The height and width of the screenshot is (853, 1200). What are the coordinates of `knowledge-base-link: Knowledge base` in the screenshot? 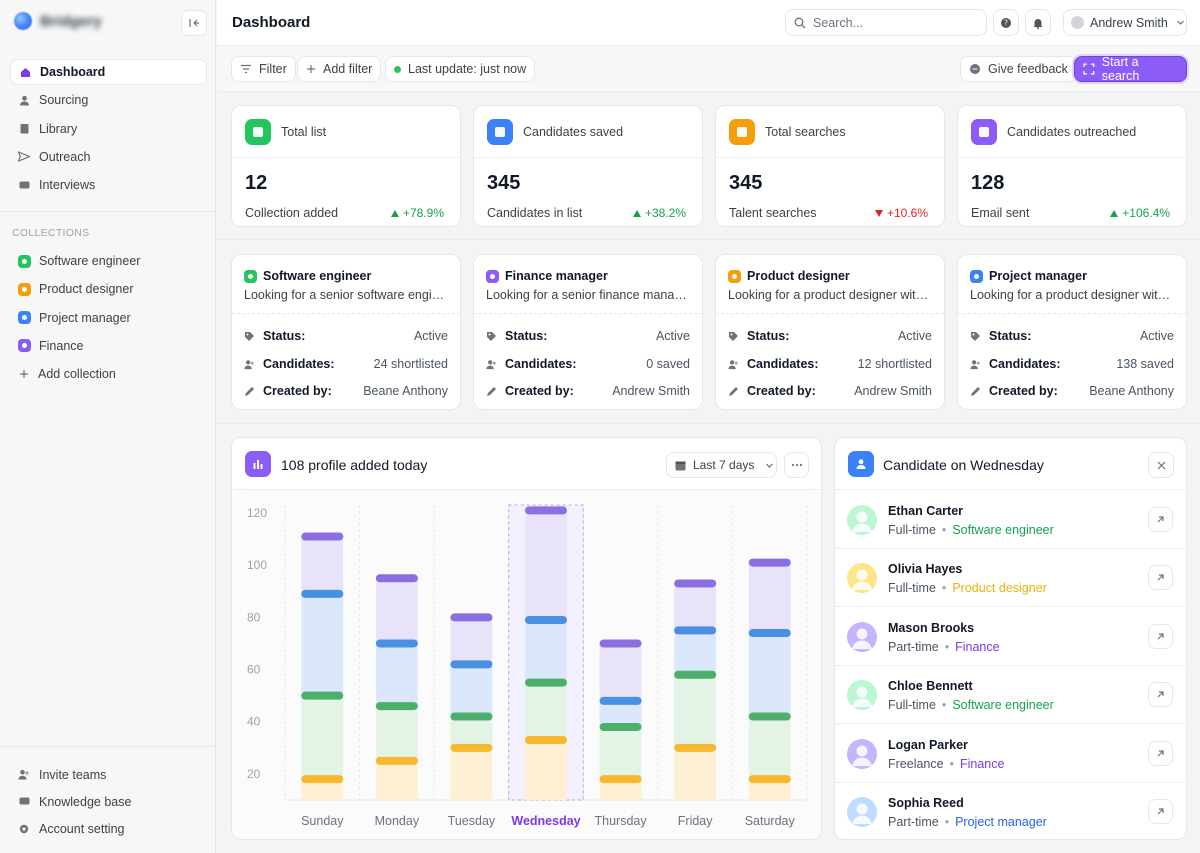 It's located at (108, 801).